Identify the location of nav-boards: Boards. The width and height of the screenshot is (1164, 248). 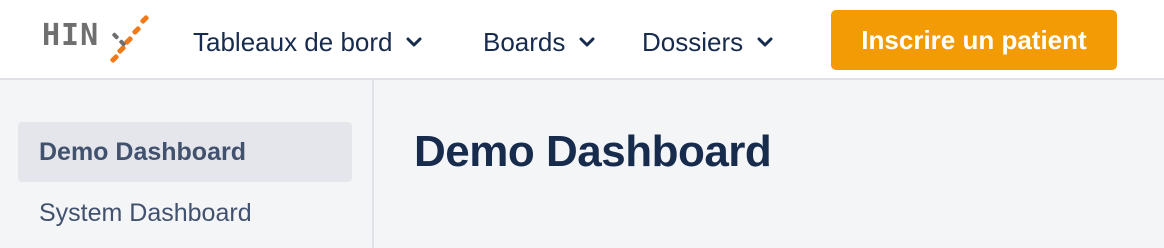
(539, 42).